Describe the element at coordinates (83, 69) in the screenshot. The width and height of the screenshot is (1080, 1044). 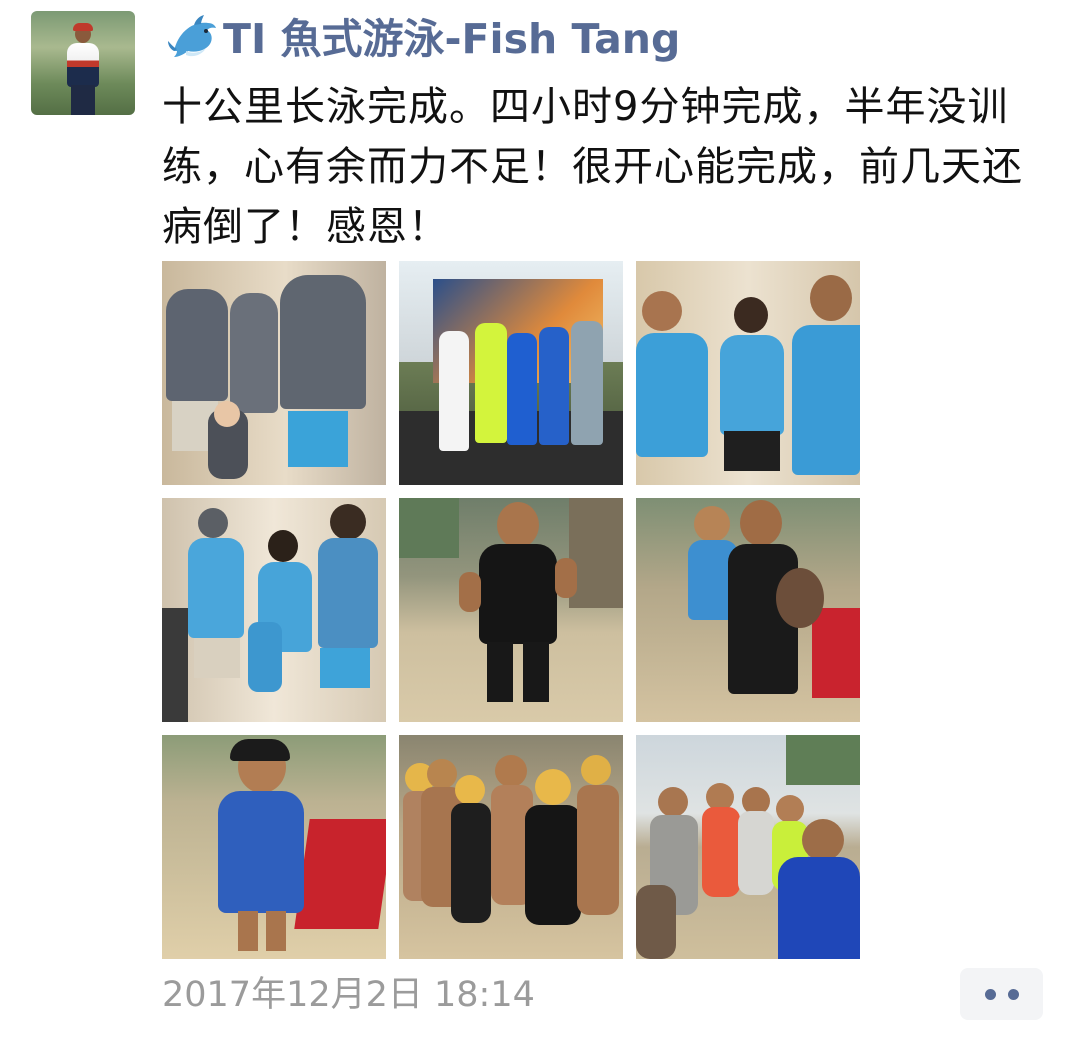
I see `avatar-figure` at that location.